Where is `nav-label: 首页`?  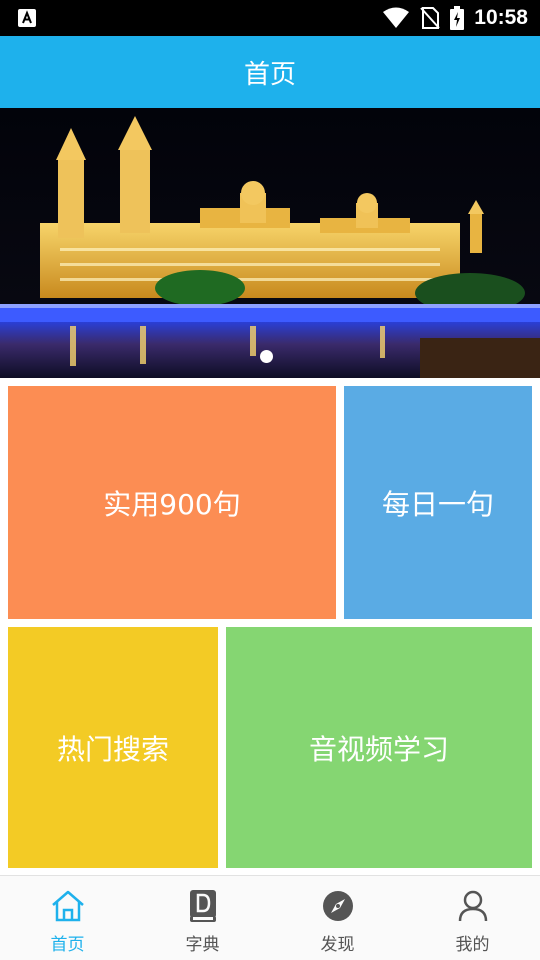 nav-label: 首页 is located at coordinates (67, 945).